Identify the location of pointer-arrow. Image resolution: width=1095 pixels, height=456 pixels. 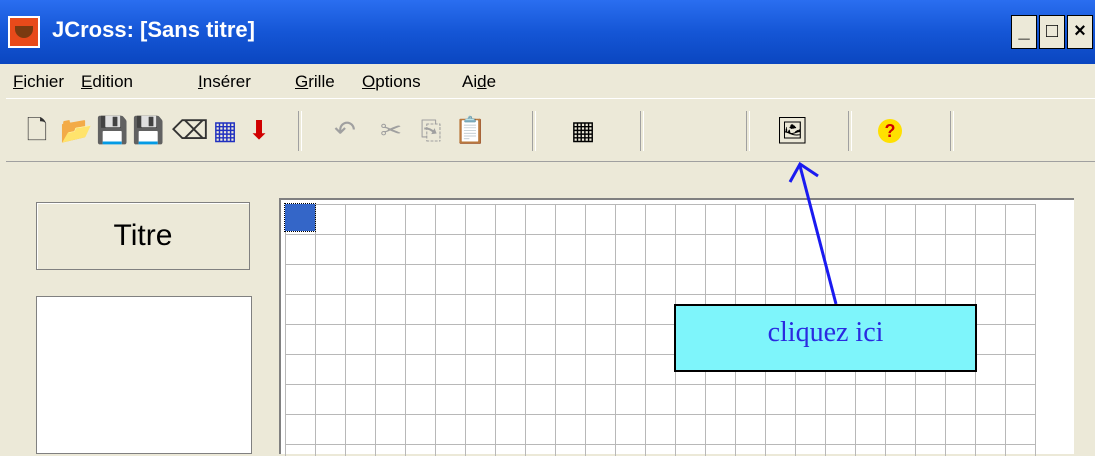
(813, 233).